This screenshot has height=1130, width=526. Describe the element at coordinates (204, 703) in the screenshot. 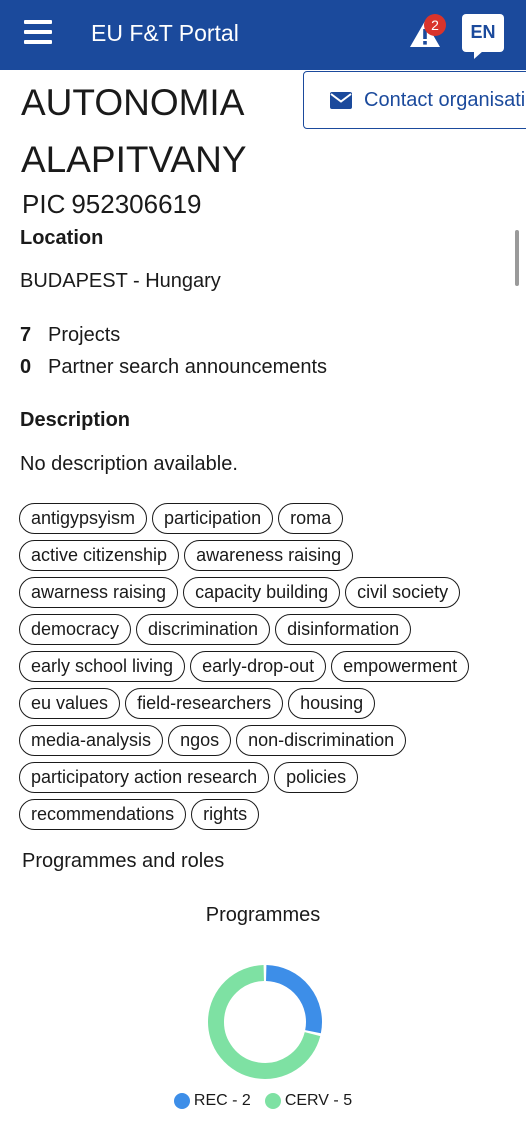

I see `keyword-tag: field-researchers` at that location.